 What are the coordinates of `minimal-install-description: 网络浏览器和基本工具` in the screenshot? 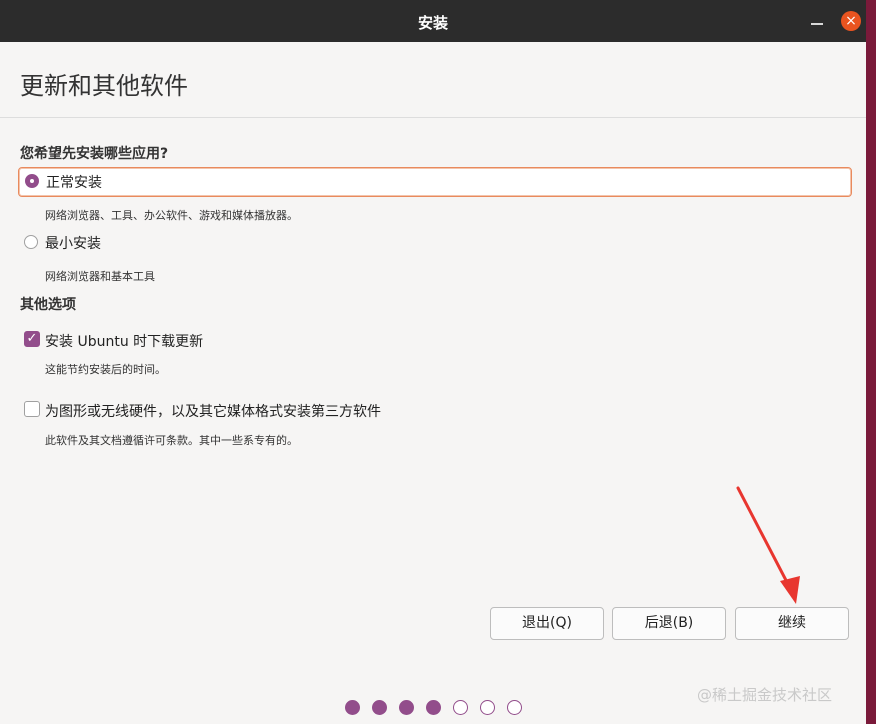 It's located at (100, 276).